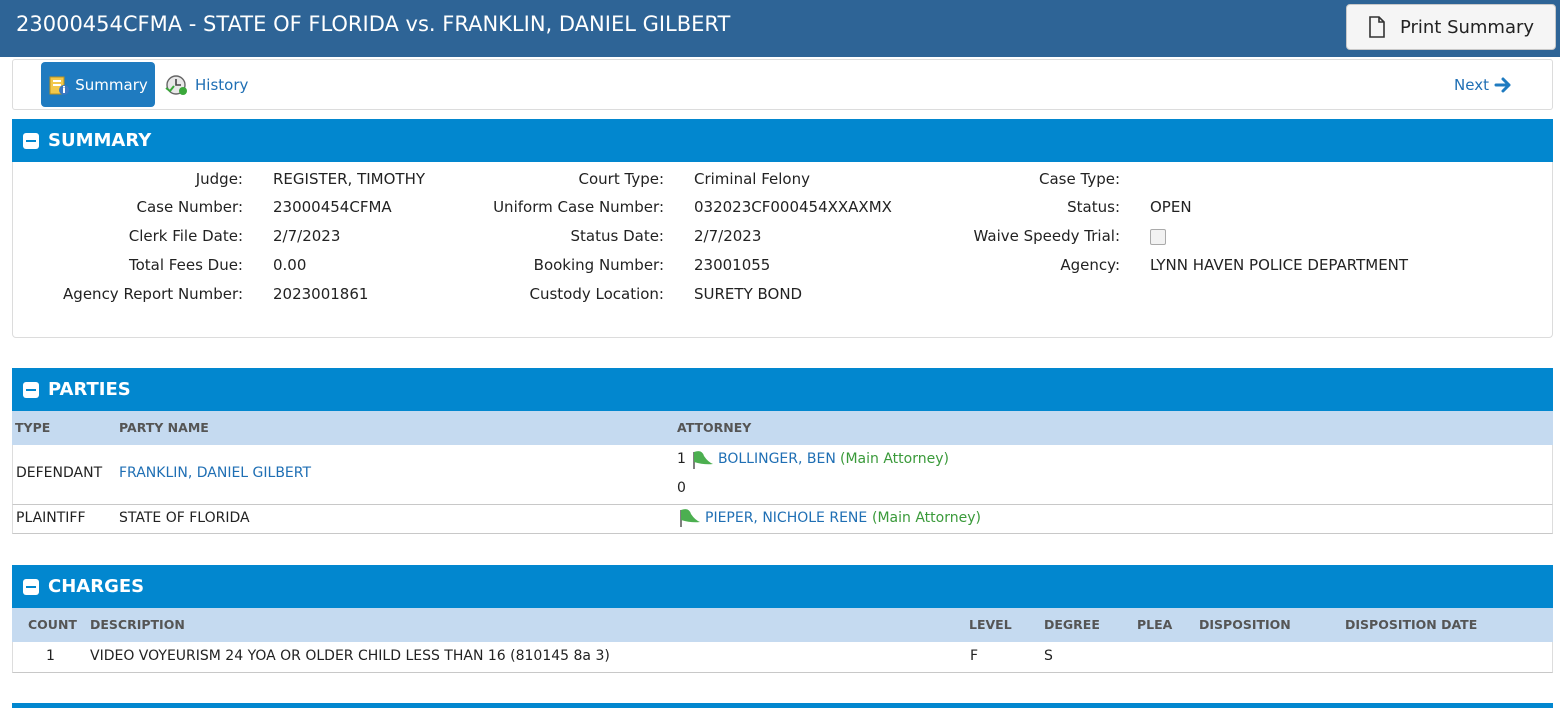 The height and width of the screenshot is (708, 1560). What do you see at coordinates (349, 179) in the screenshot?
I see `judge-value: REGISTER, TIMOTHY` at bounding box center [349, 179].